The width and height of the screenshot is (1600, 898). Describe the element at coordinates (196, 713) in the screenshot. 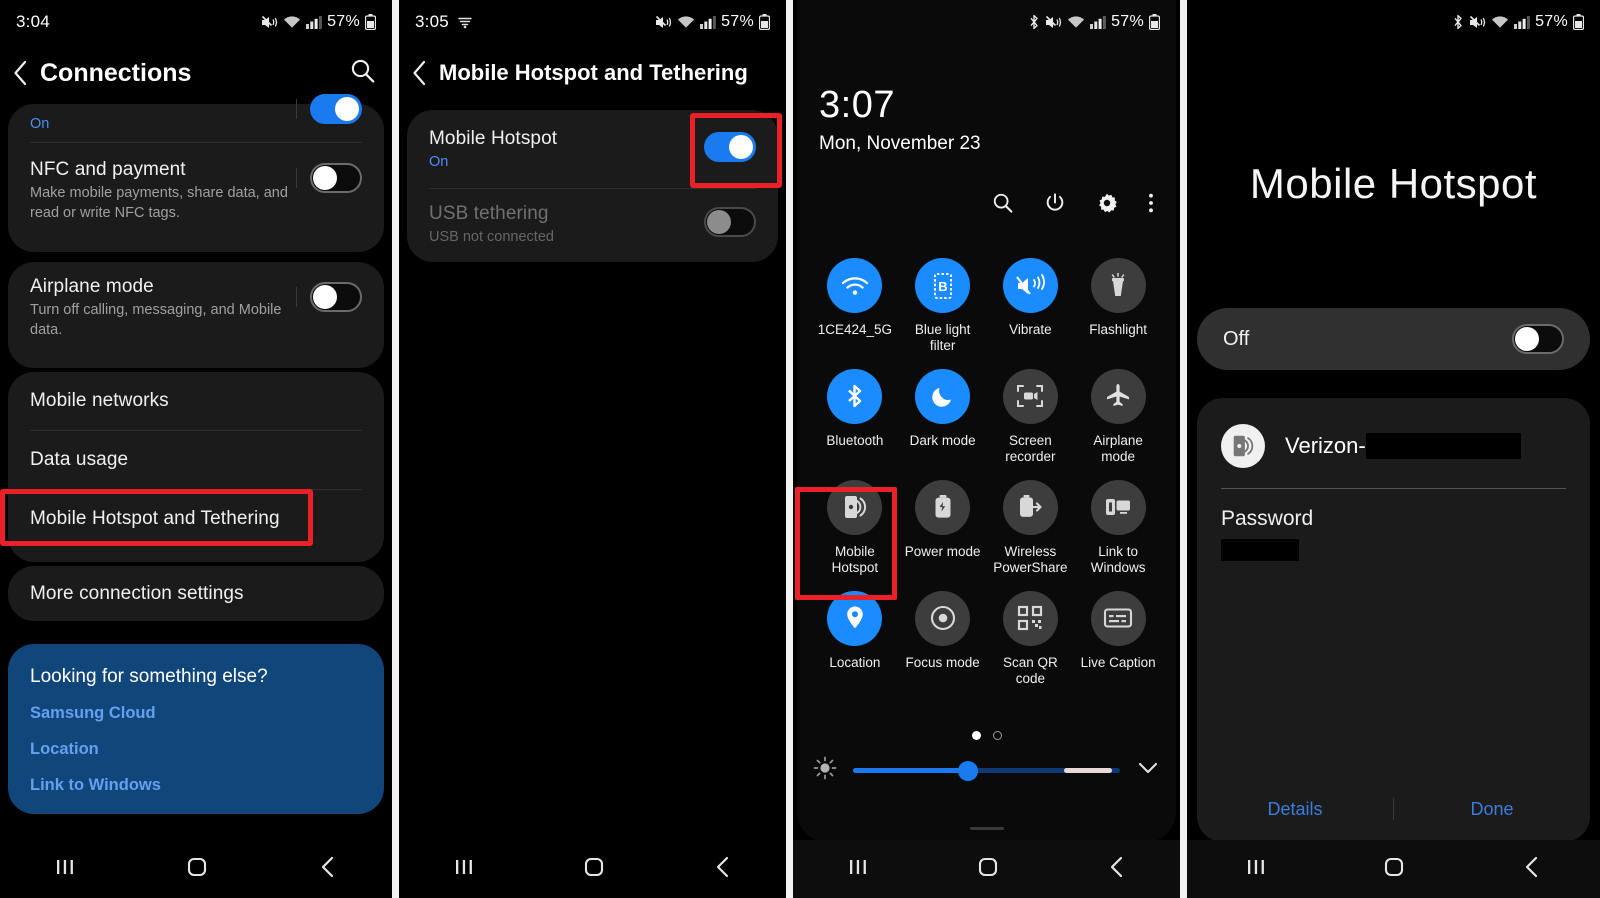

I see `promo-link-samsung-cloud: Samsung Cloud` at that location.